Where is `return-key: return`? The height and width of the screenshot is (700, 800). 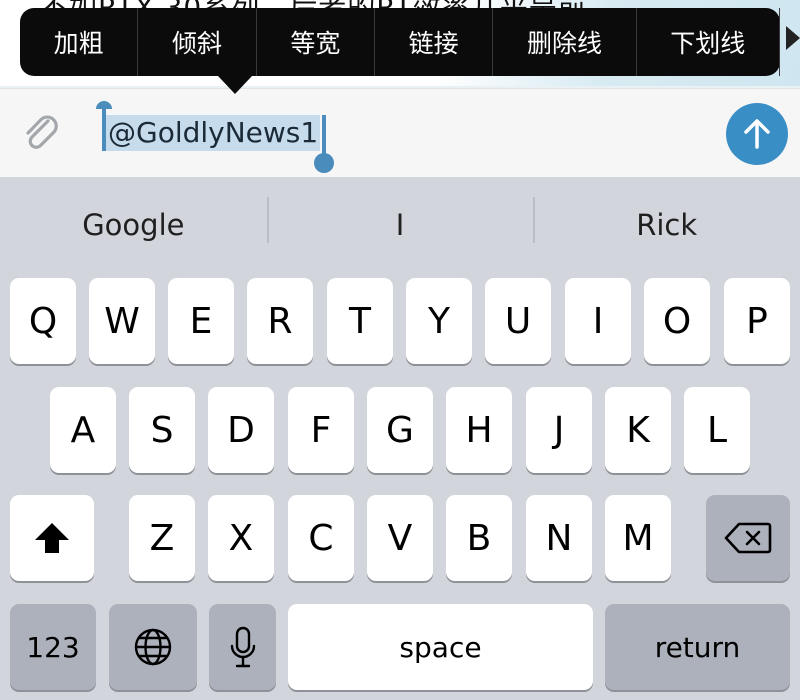 return-key: return is located at coordinates (697, 647).